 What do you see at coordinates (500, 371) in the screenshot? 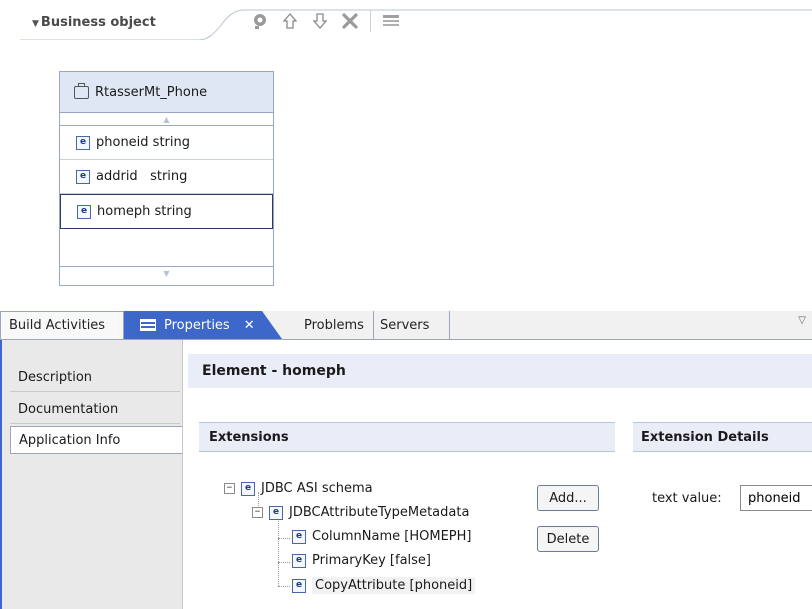
I see `properties-title: Element - homeph` at bounding box center [500, 371].